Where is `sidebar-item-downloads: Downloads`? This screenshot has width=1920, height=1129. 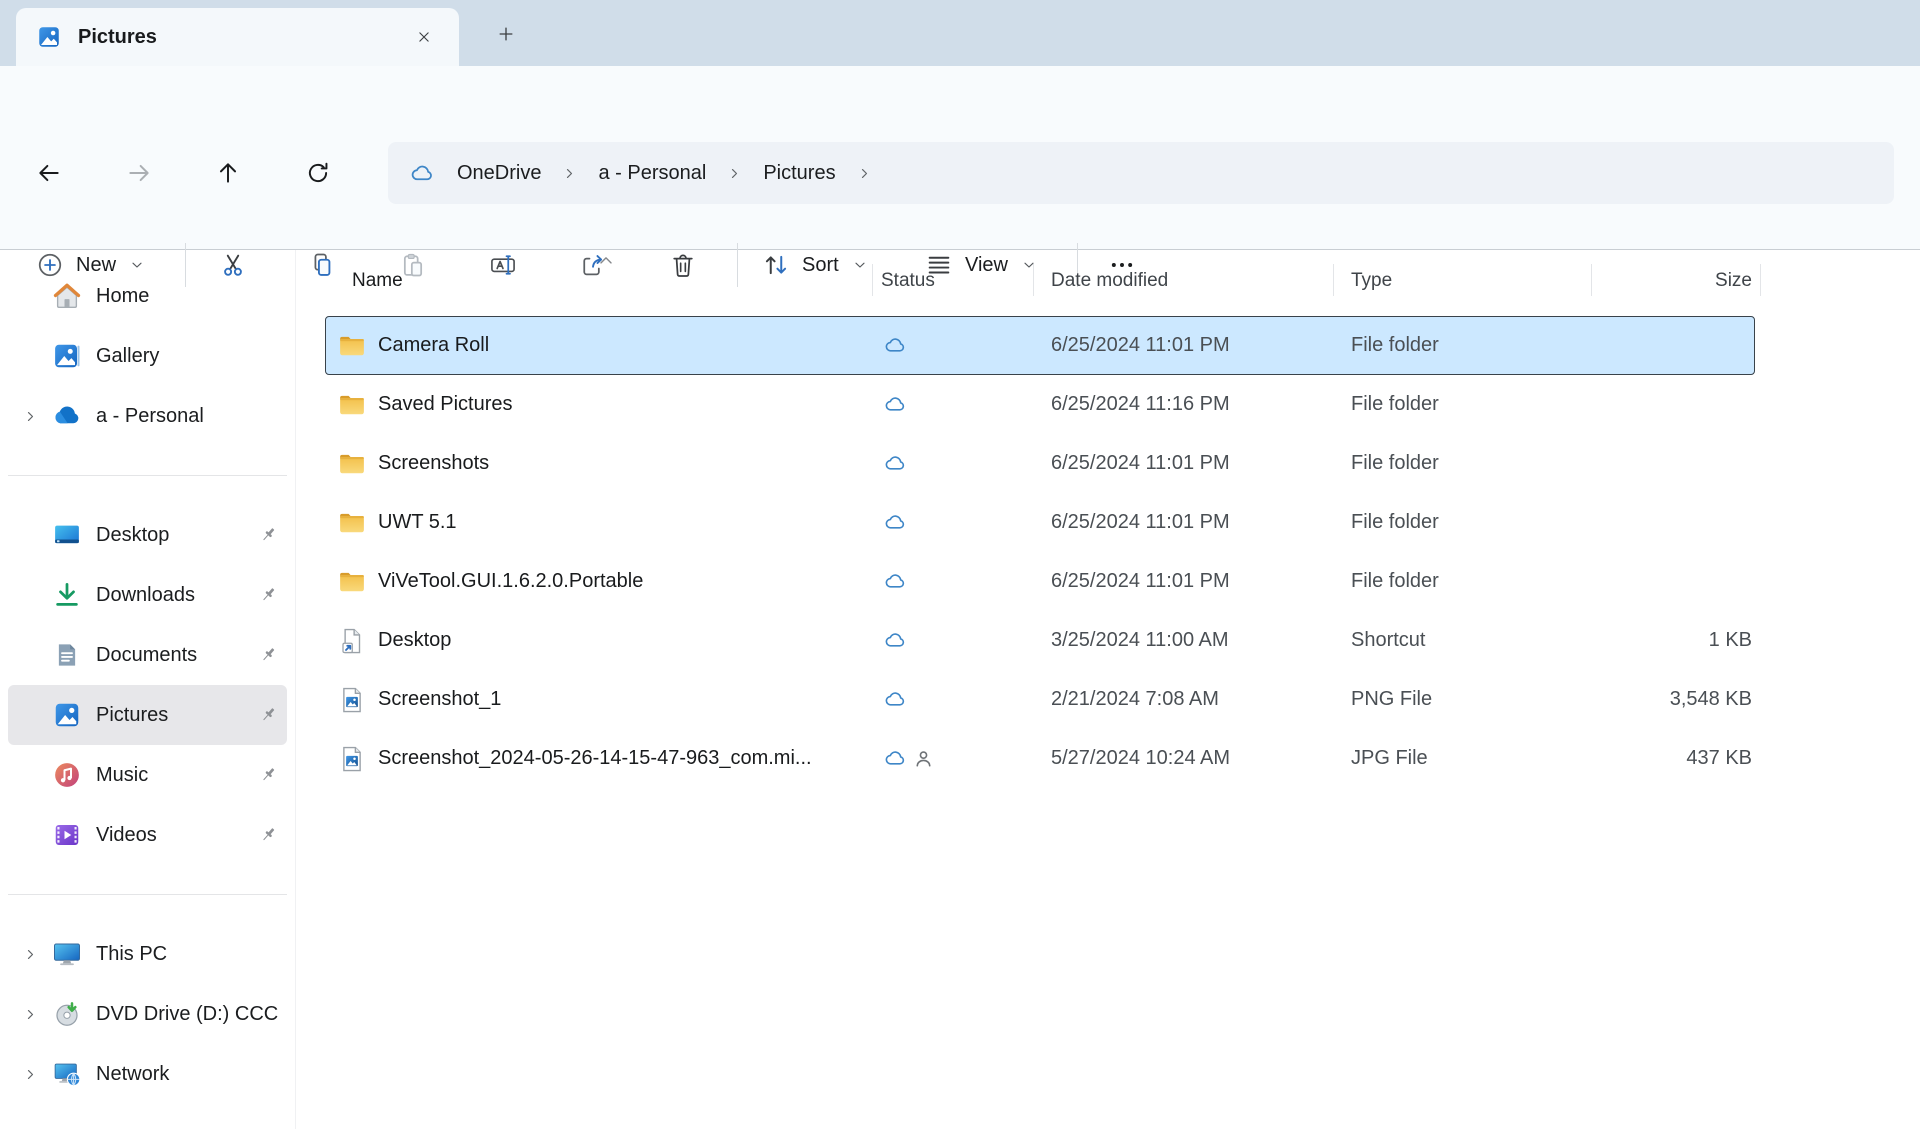 sidebar-item-downloads: Downloads is located at coordinates (147, 595).